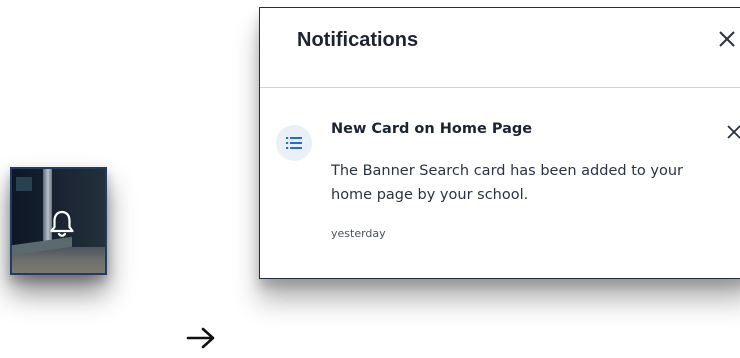 The width and height of the screenshot is (740, 358). Describe the element at coordinates (24, 184) in the screenshot. I see `background-sign` at that location.